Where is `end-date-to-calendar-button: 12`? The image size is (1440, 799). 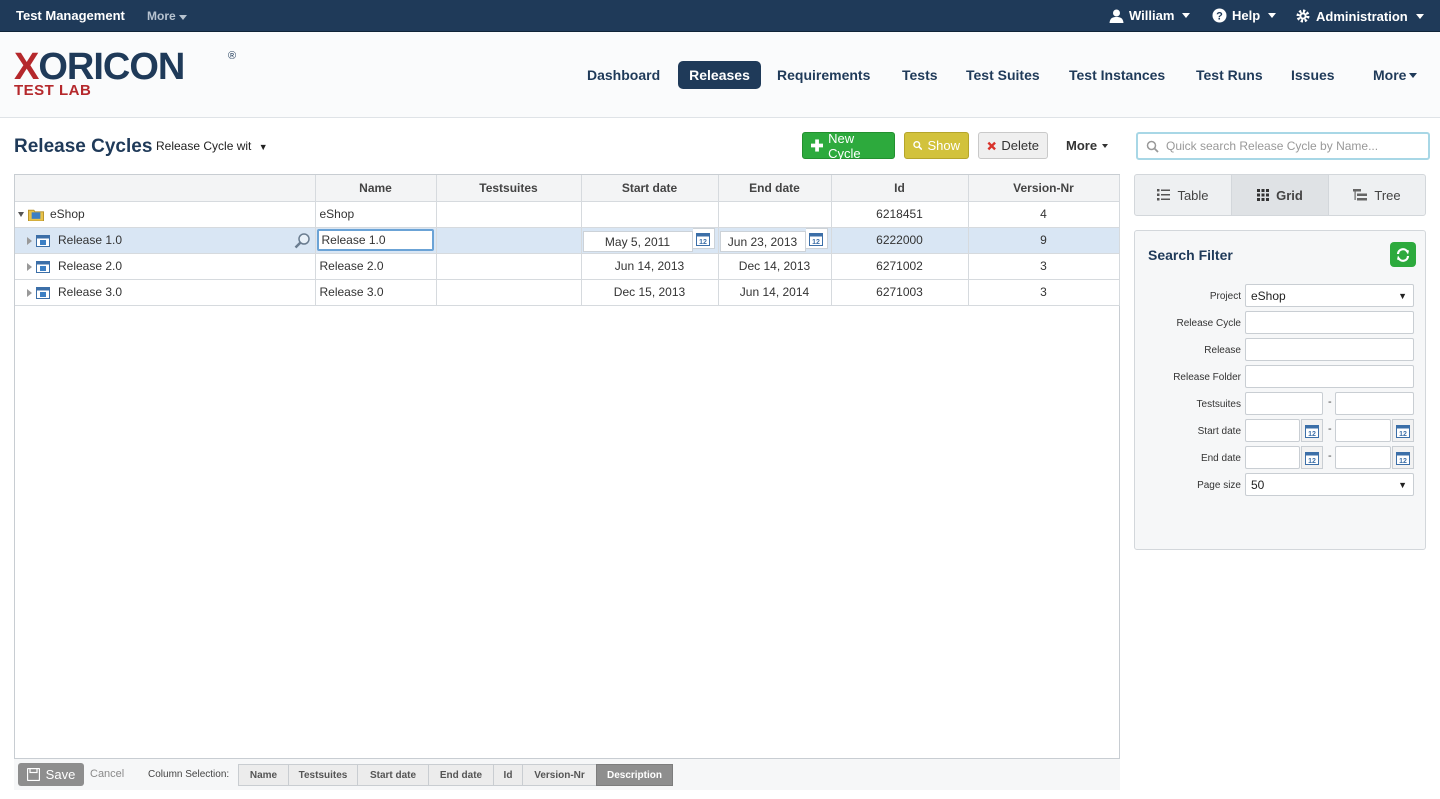
end-date-to-calendar-button: 12 is located at coordinates (1403, 457).